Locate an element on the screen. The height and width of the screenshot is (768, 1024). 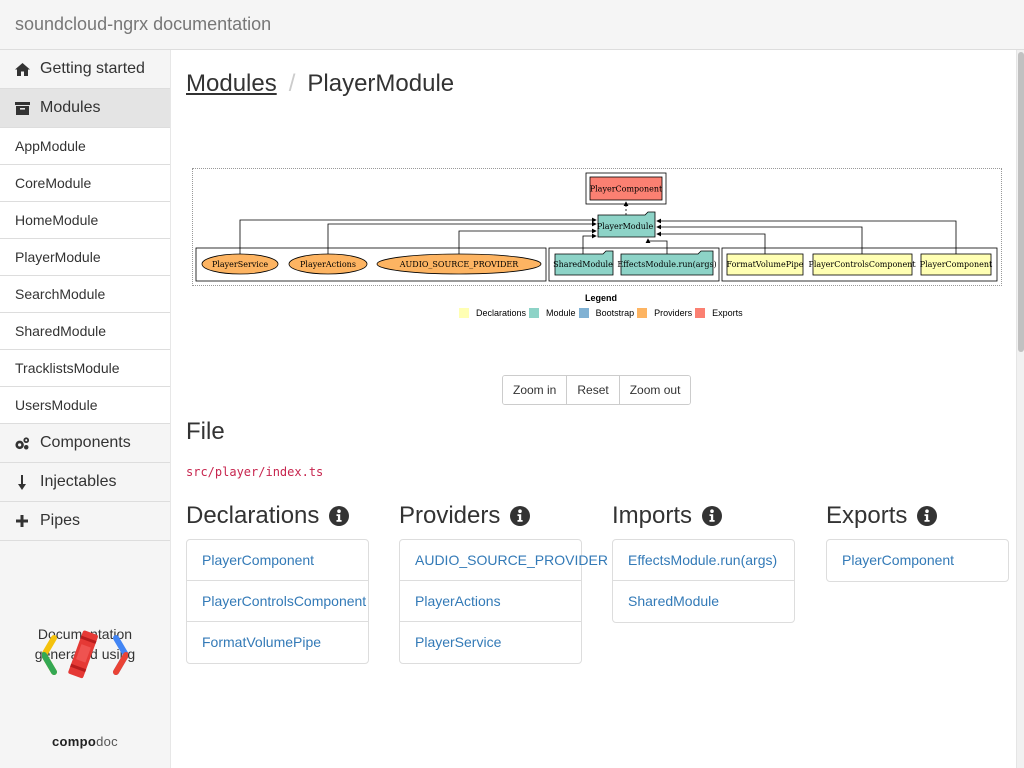
declaration-node-label: FormatVolumePipe is located at coordinates (764, 264).